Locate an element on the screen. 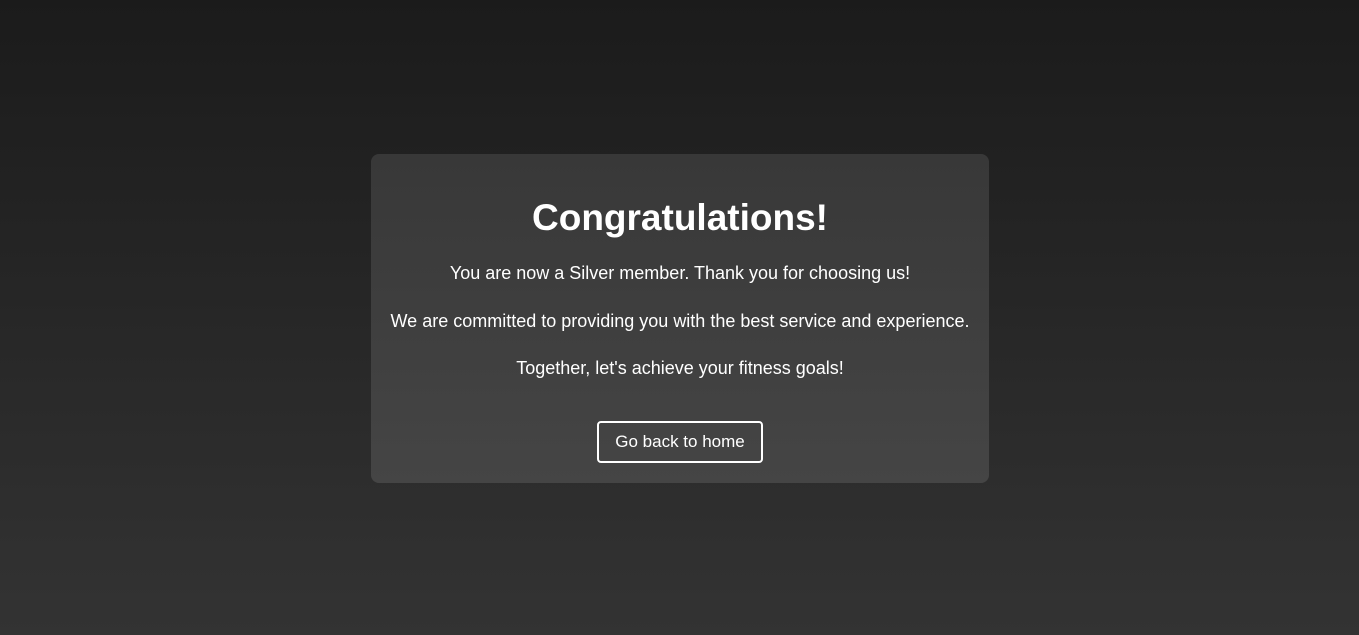  page-title: Congratulations! is located at coordinates (680, 217).